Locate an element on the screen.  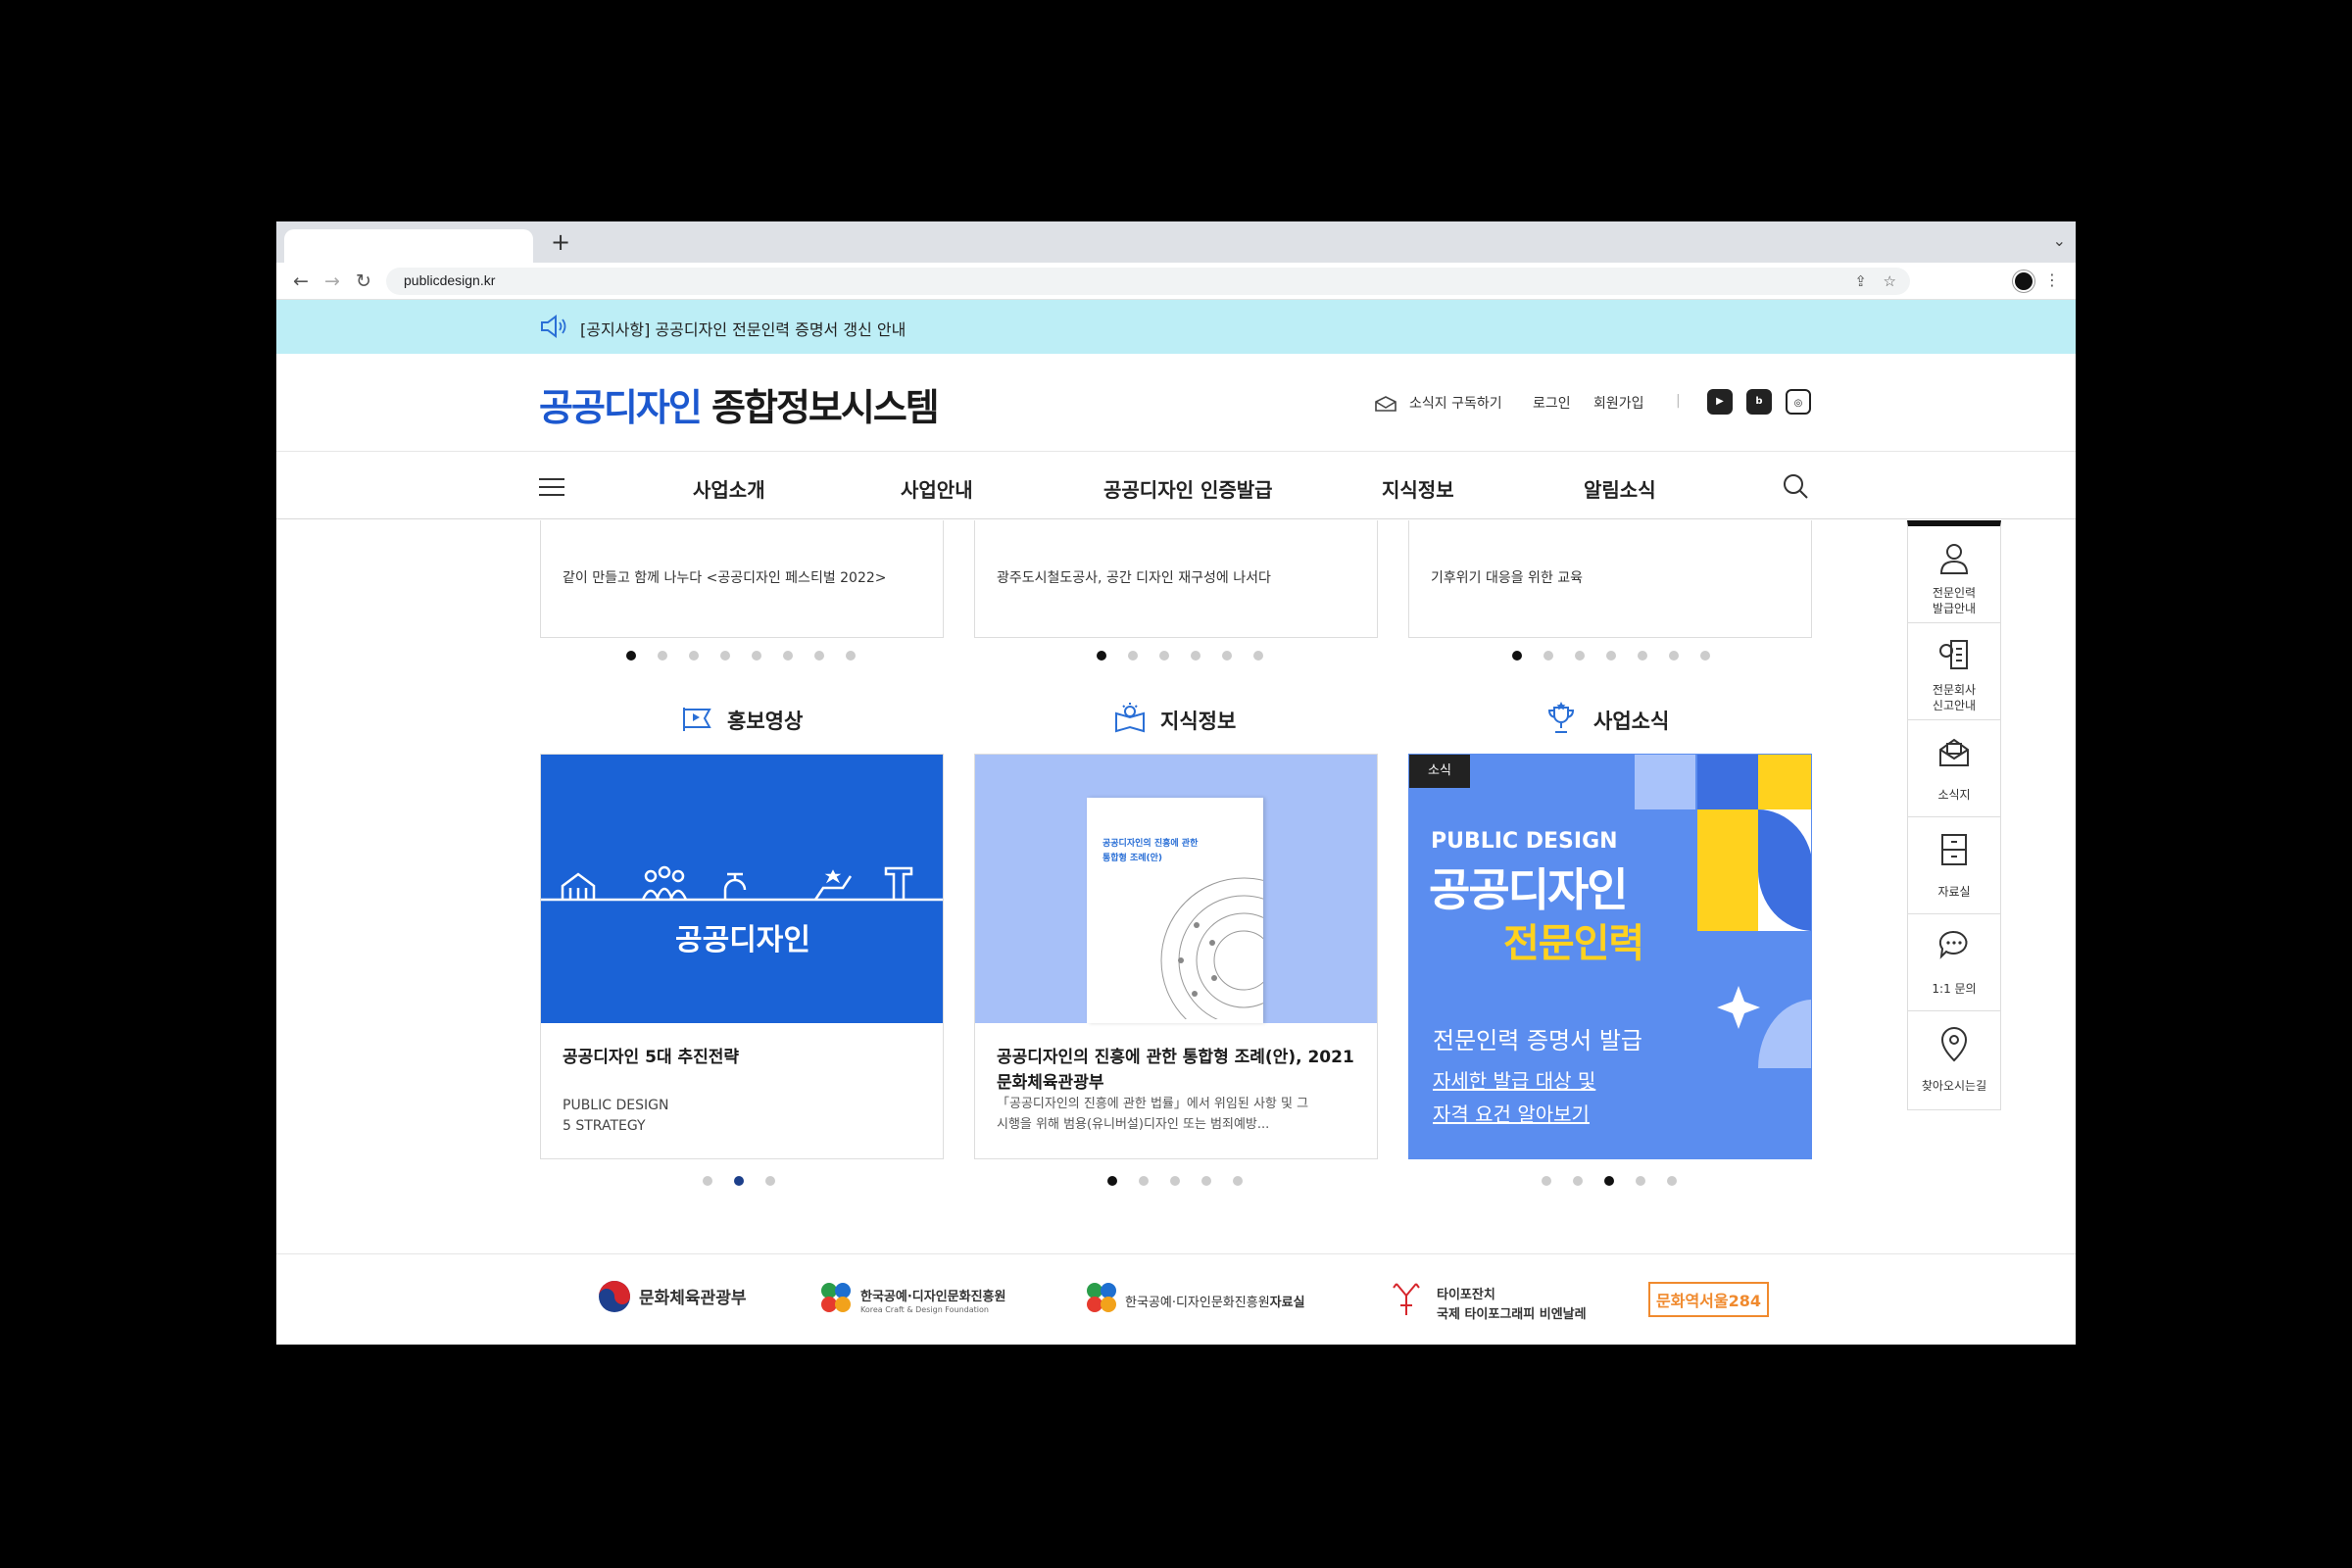
share-icon: ⇪ is located at coordinates (1860, 281).